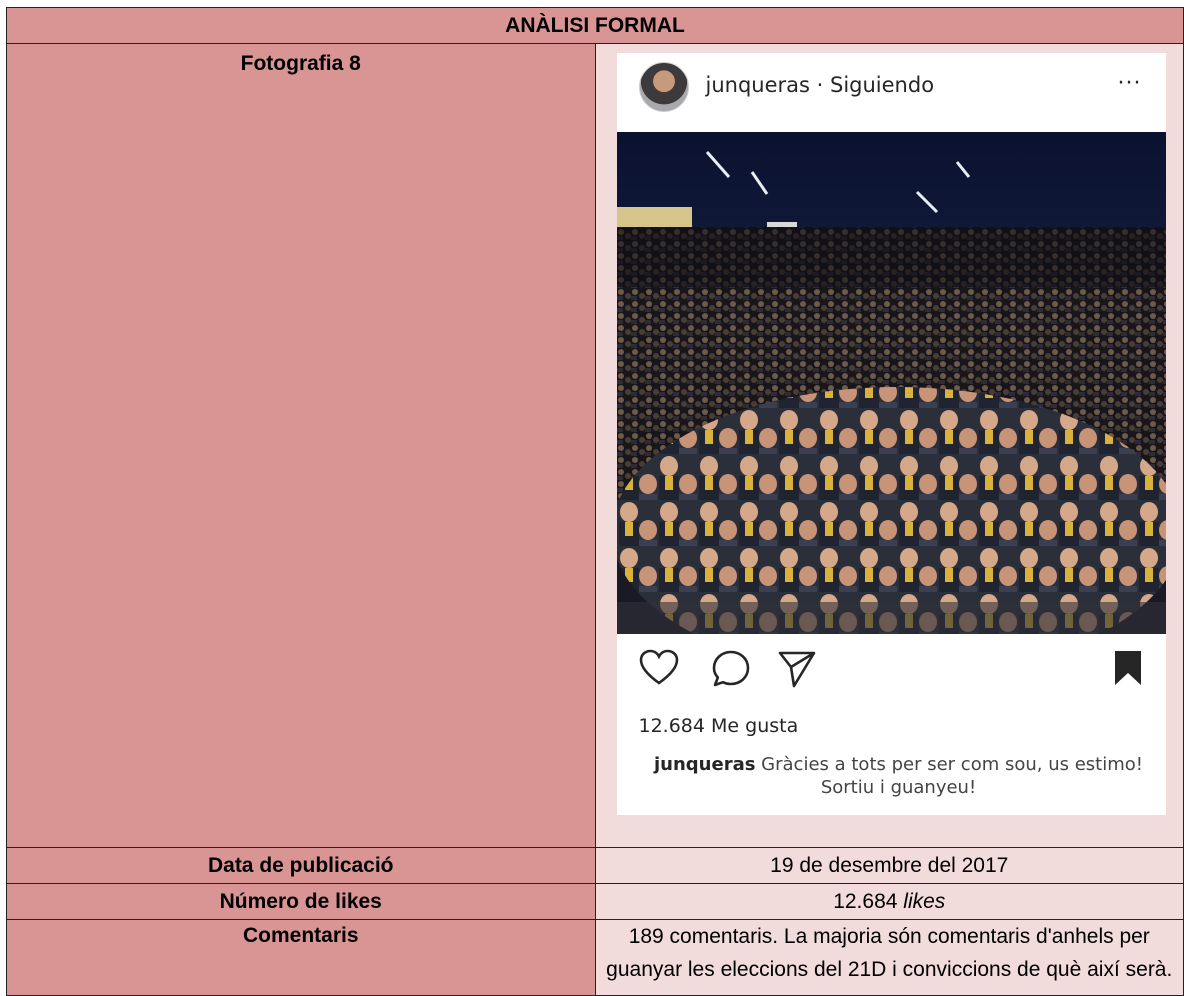  Describe the element at coordinates (865, 901) in the screenshot. I see `likes-number: 12.684` at that location.